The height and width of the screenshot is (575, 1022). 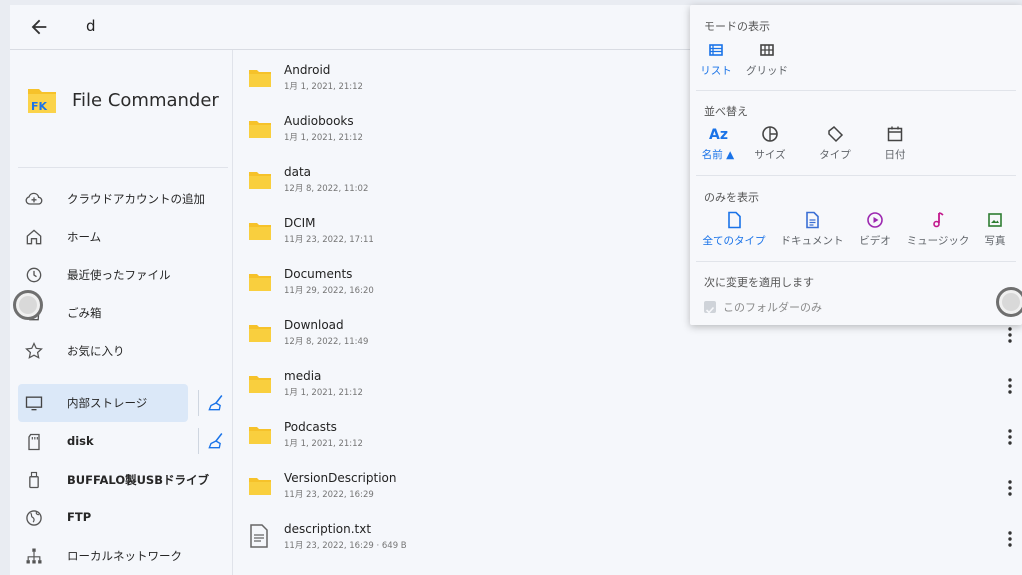 I want to click on file-name: data, so click(x=298, y=172).